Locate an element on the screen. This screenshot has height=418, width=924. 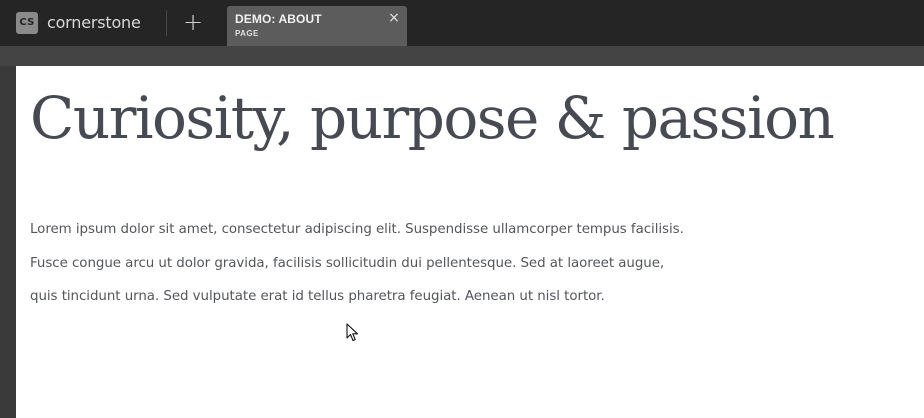
plus-icon: + is located at coordinates (193, 22).